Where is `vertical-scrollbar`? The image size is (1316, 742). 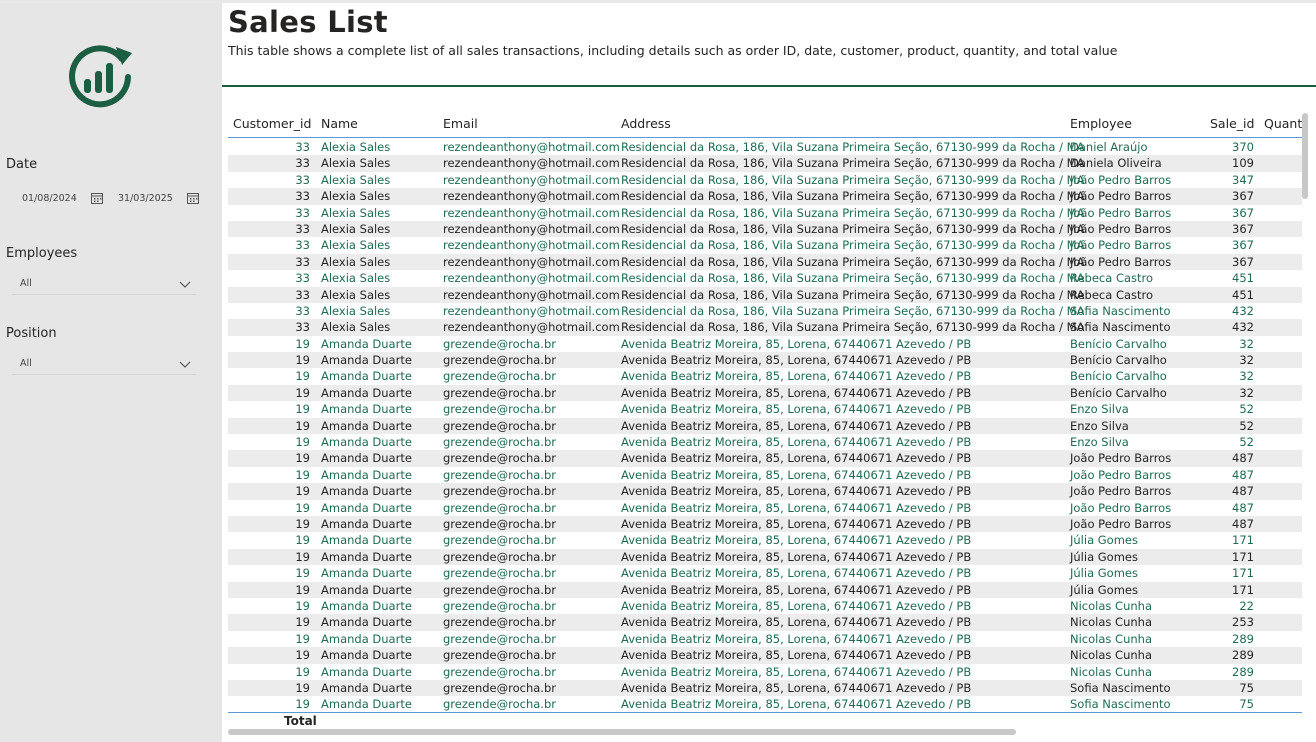
vertical-scrollbar is located at coordinates (1305, 156).